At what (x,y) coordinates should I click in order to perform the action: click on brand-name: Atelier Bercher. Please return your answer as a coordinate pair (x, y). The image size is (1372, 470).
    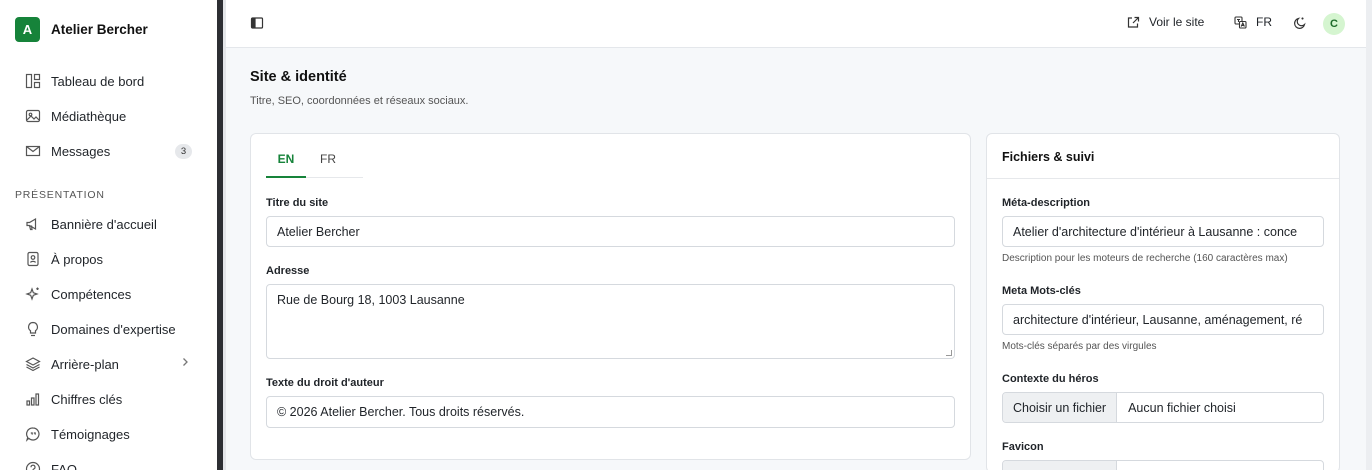
    Looking at the image, I should click on (99, 29).